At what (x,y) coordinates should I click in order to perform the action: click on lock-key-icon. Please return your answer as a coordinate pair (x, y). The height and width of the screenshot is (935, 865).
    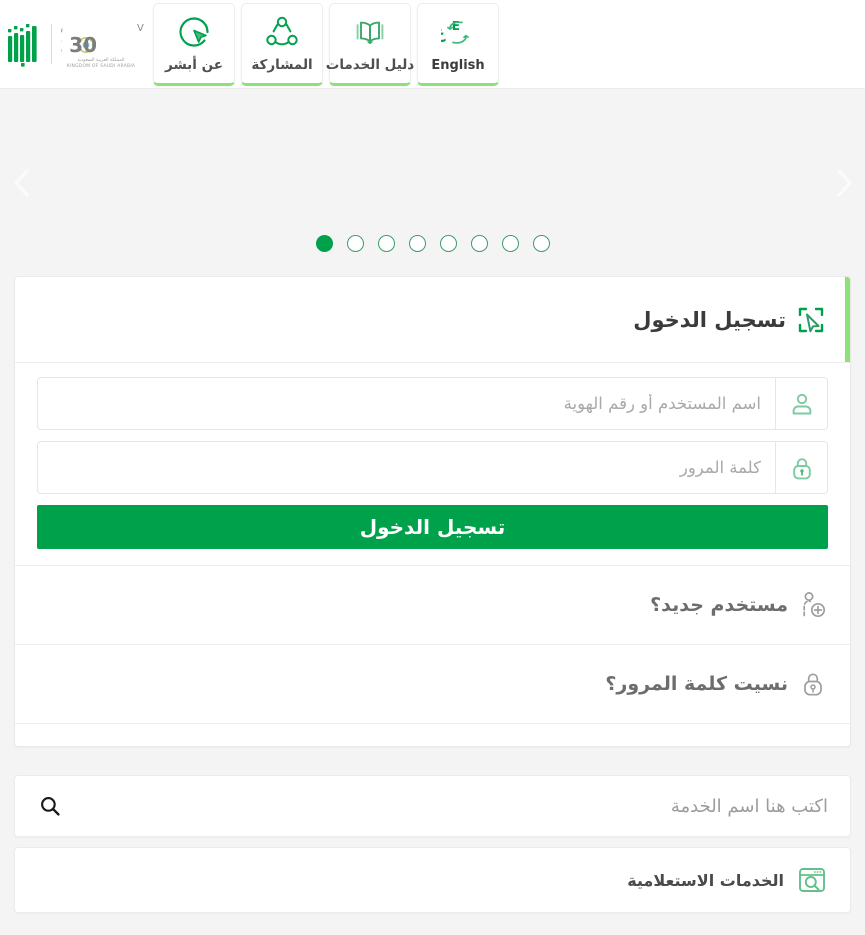
    Looking at the image, I should click on (813, 684).